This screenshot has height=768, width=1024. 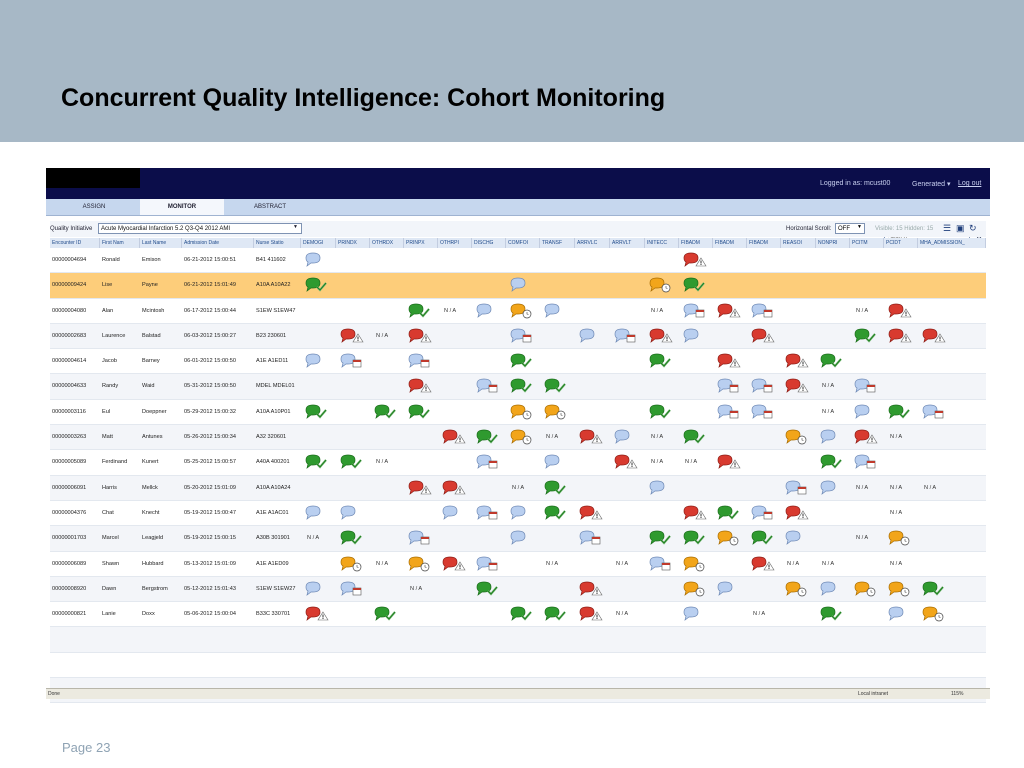 I want to click on encounter-id: 00000003116, so click(x=75, y=412).